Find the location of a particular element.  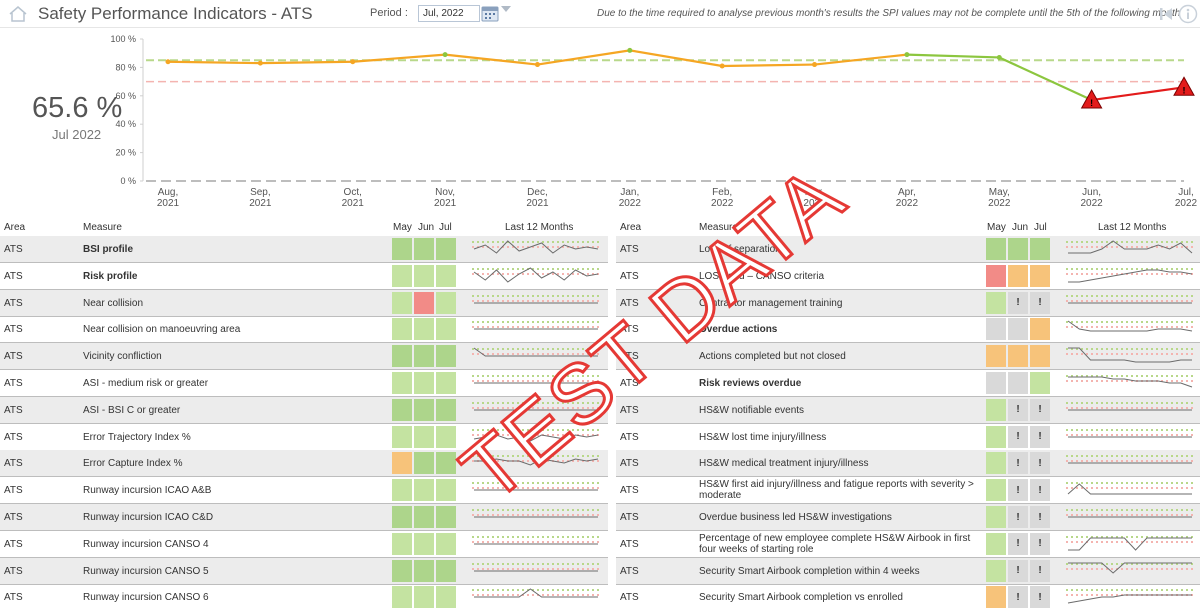

row-measure: Vicinity confliction is located at coordinates (233, 356).